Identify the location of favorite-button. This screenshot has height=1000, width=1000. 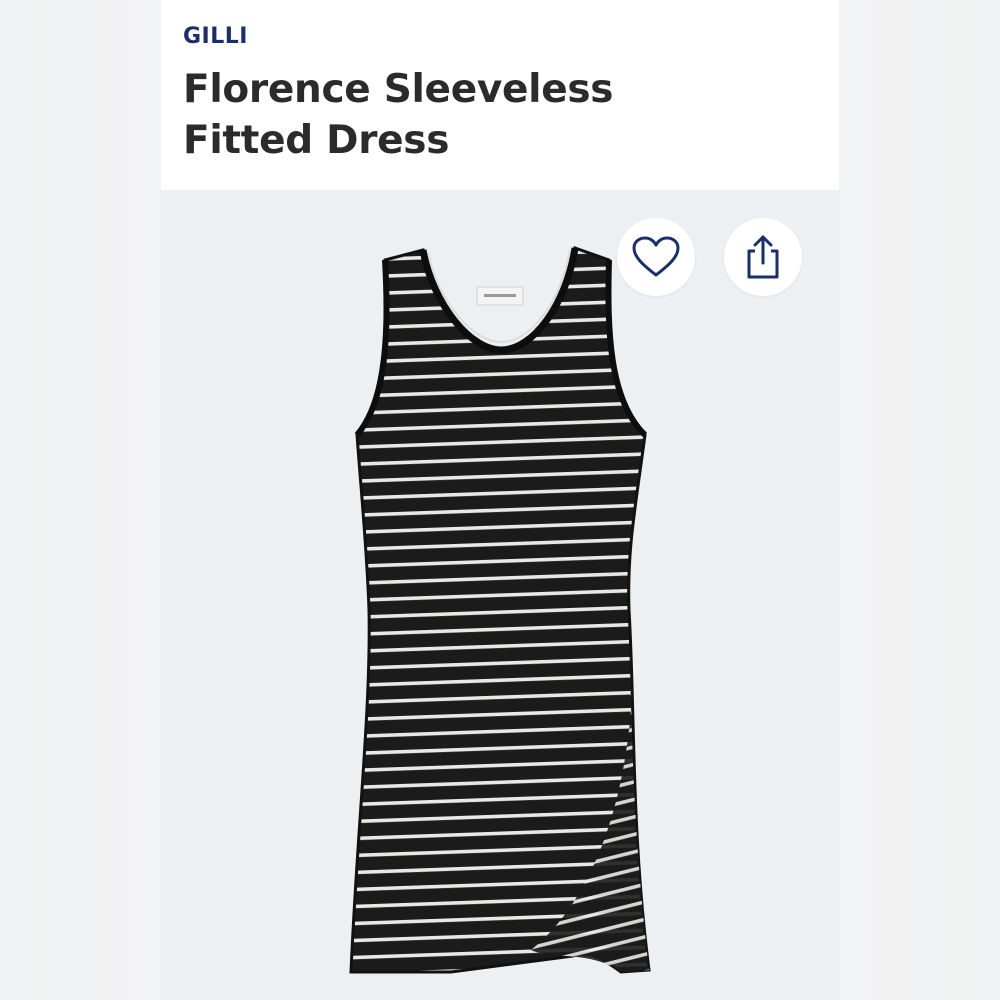
(656, 257).